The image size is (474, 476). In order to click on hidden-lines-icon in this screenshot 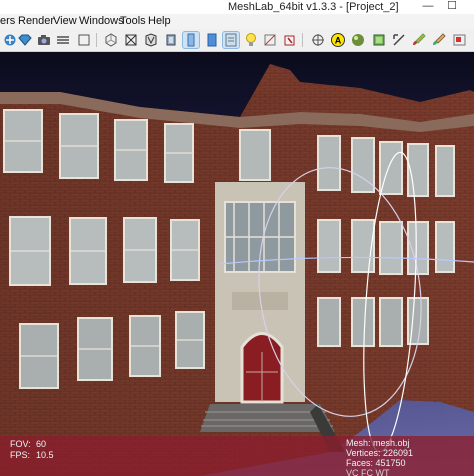, I will do `click(151, 40)`.